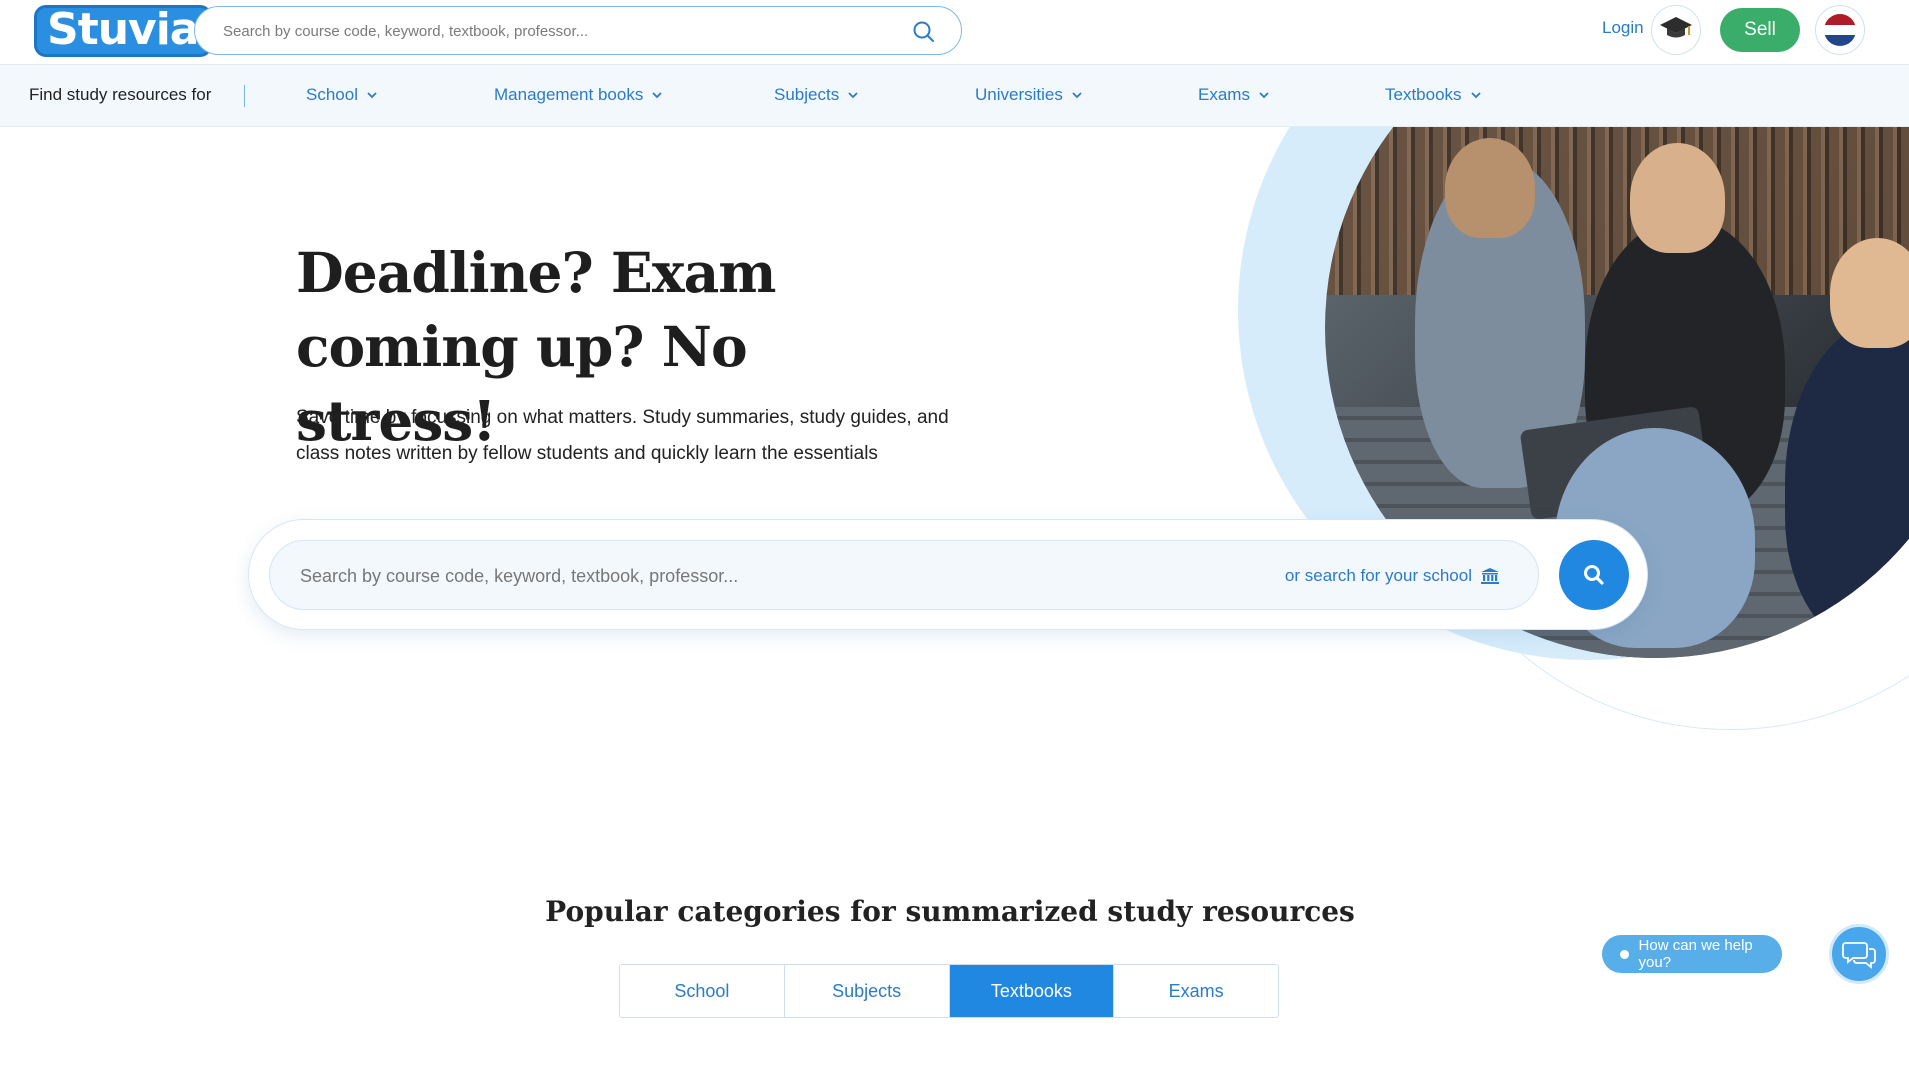 This screenshot has height=1076, width=1909. I want to click on nav-item-universities: Universities, so click(1029, 95).